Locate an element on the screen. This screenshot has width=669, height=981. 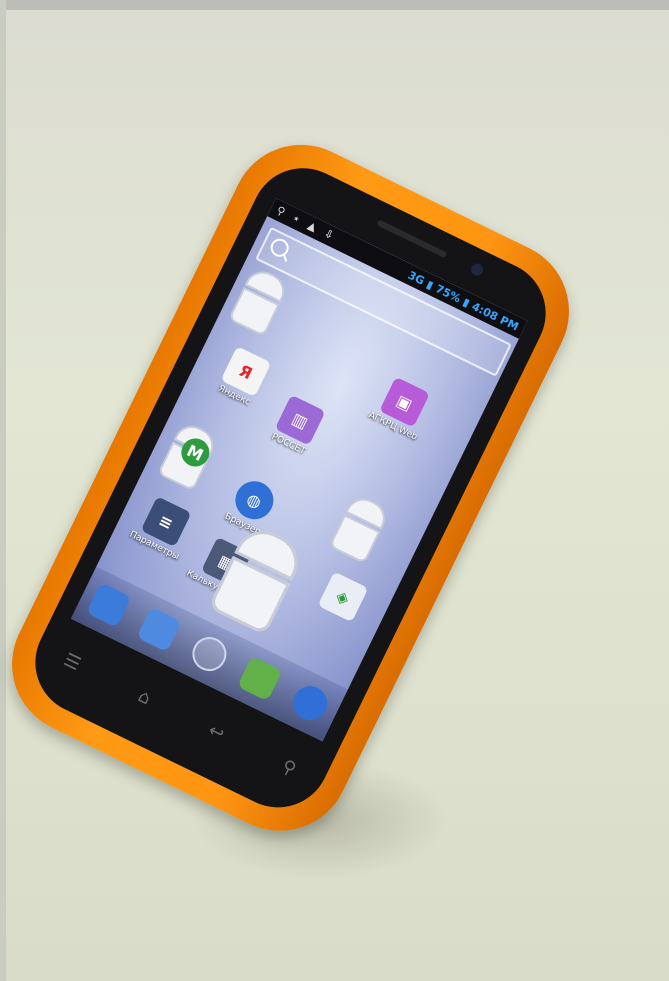
search-key-icon: ⚲ is located at coordinates (288, 768).